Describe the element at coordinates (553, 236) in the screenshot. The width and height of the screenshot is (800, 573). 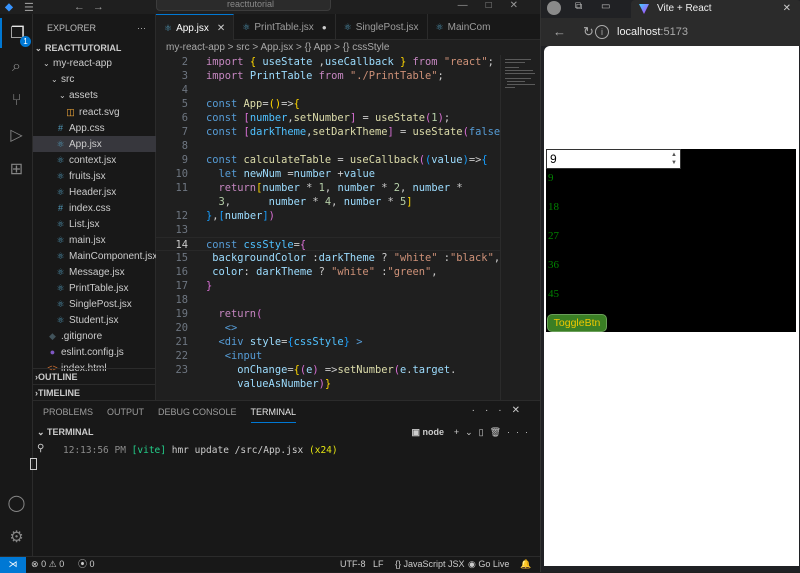
I see `table-value: 27` at that location.